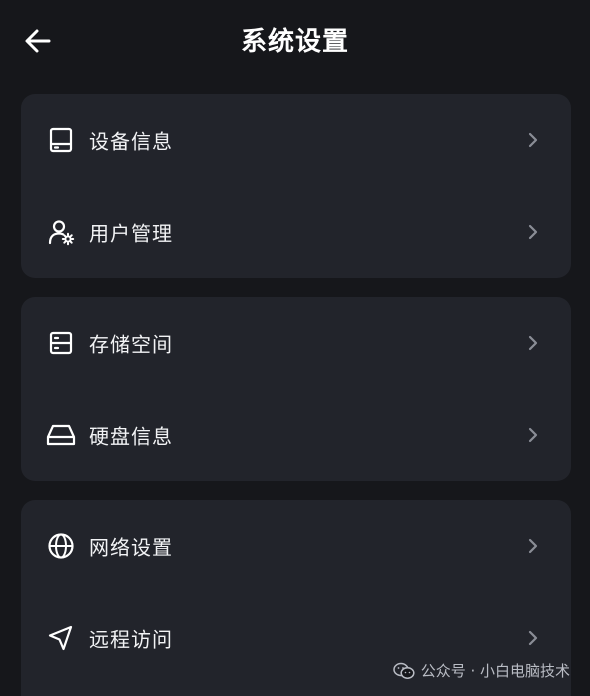 The width and height of the screenshot is (590, 696). Describe the element at coordinates (61, 140) in the screenshot. I see `device-icon` at that location.